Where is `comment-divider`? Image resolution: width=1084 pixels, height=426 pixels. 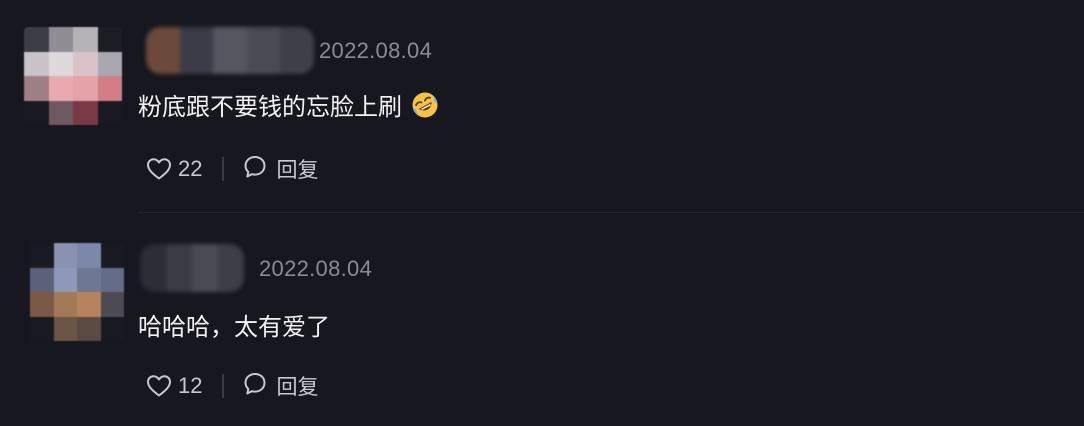
comment-divider is located at coordinates (611, 212).